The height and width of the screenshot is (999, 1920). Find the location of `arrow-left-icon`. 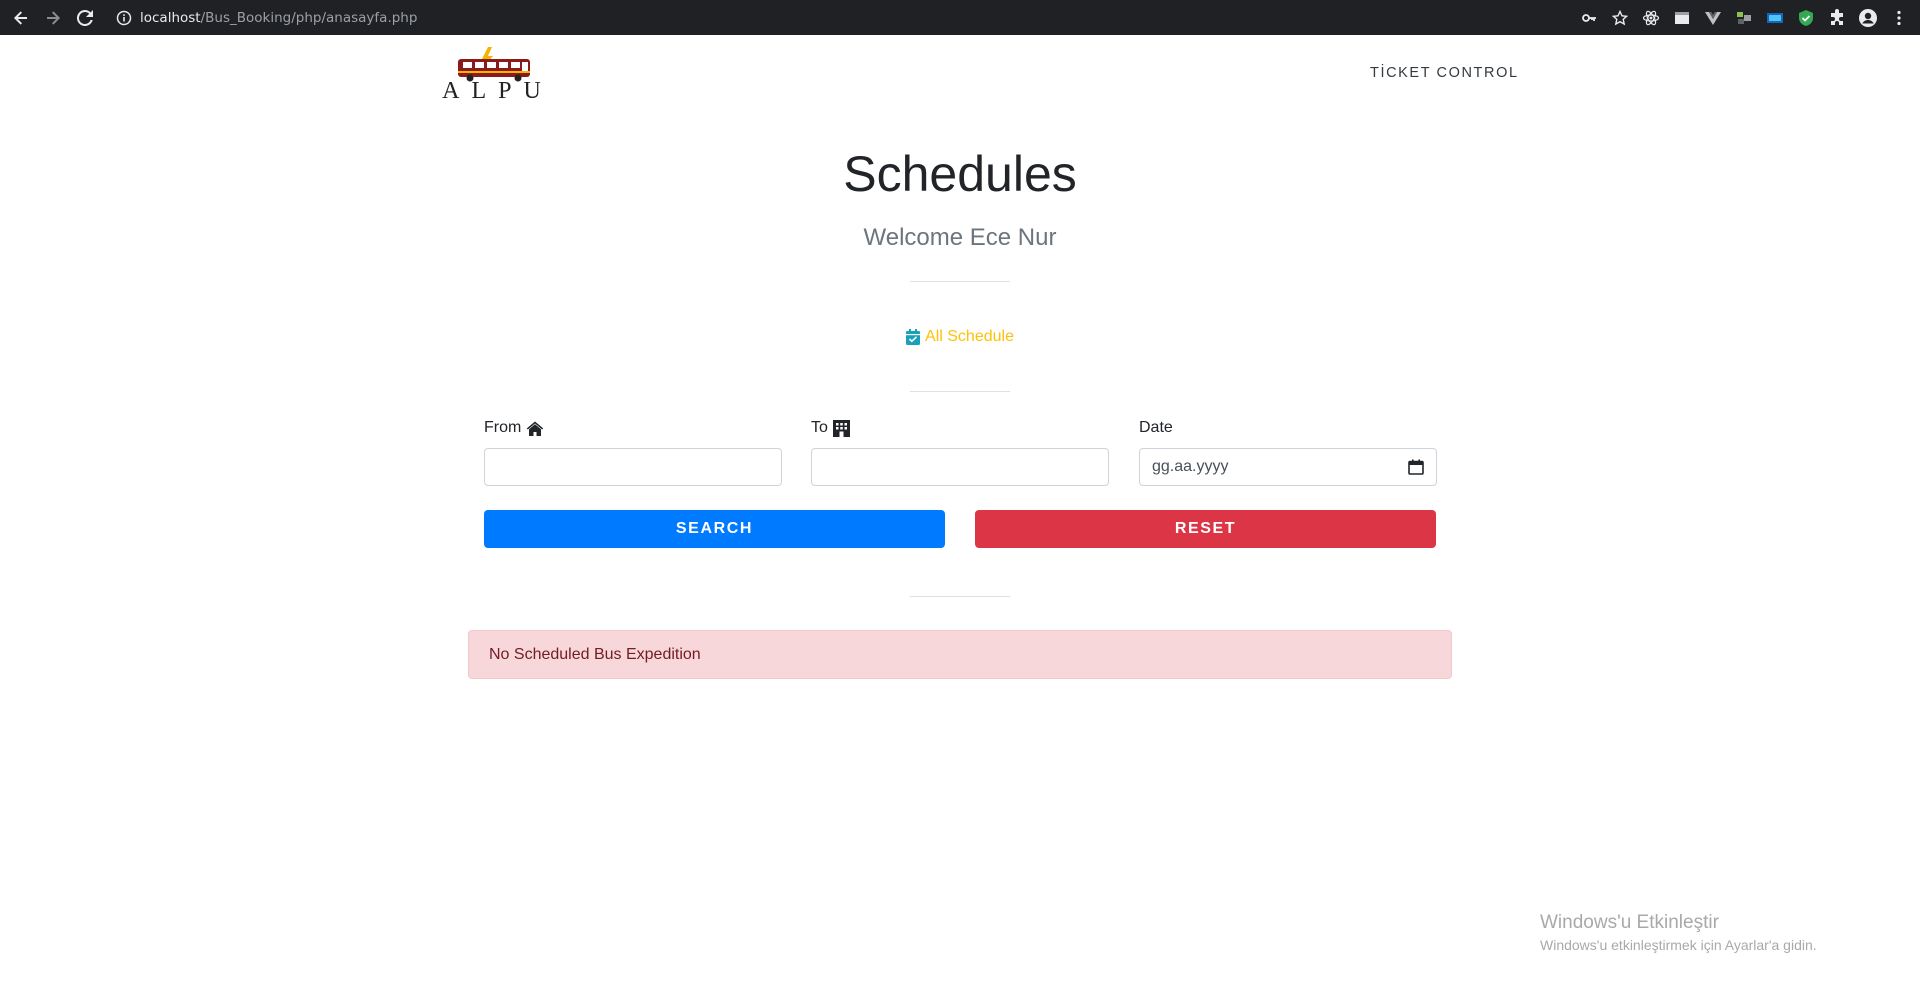

arrow-left-icon is located at coordinates (20, 18).